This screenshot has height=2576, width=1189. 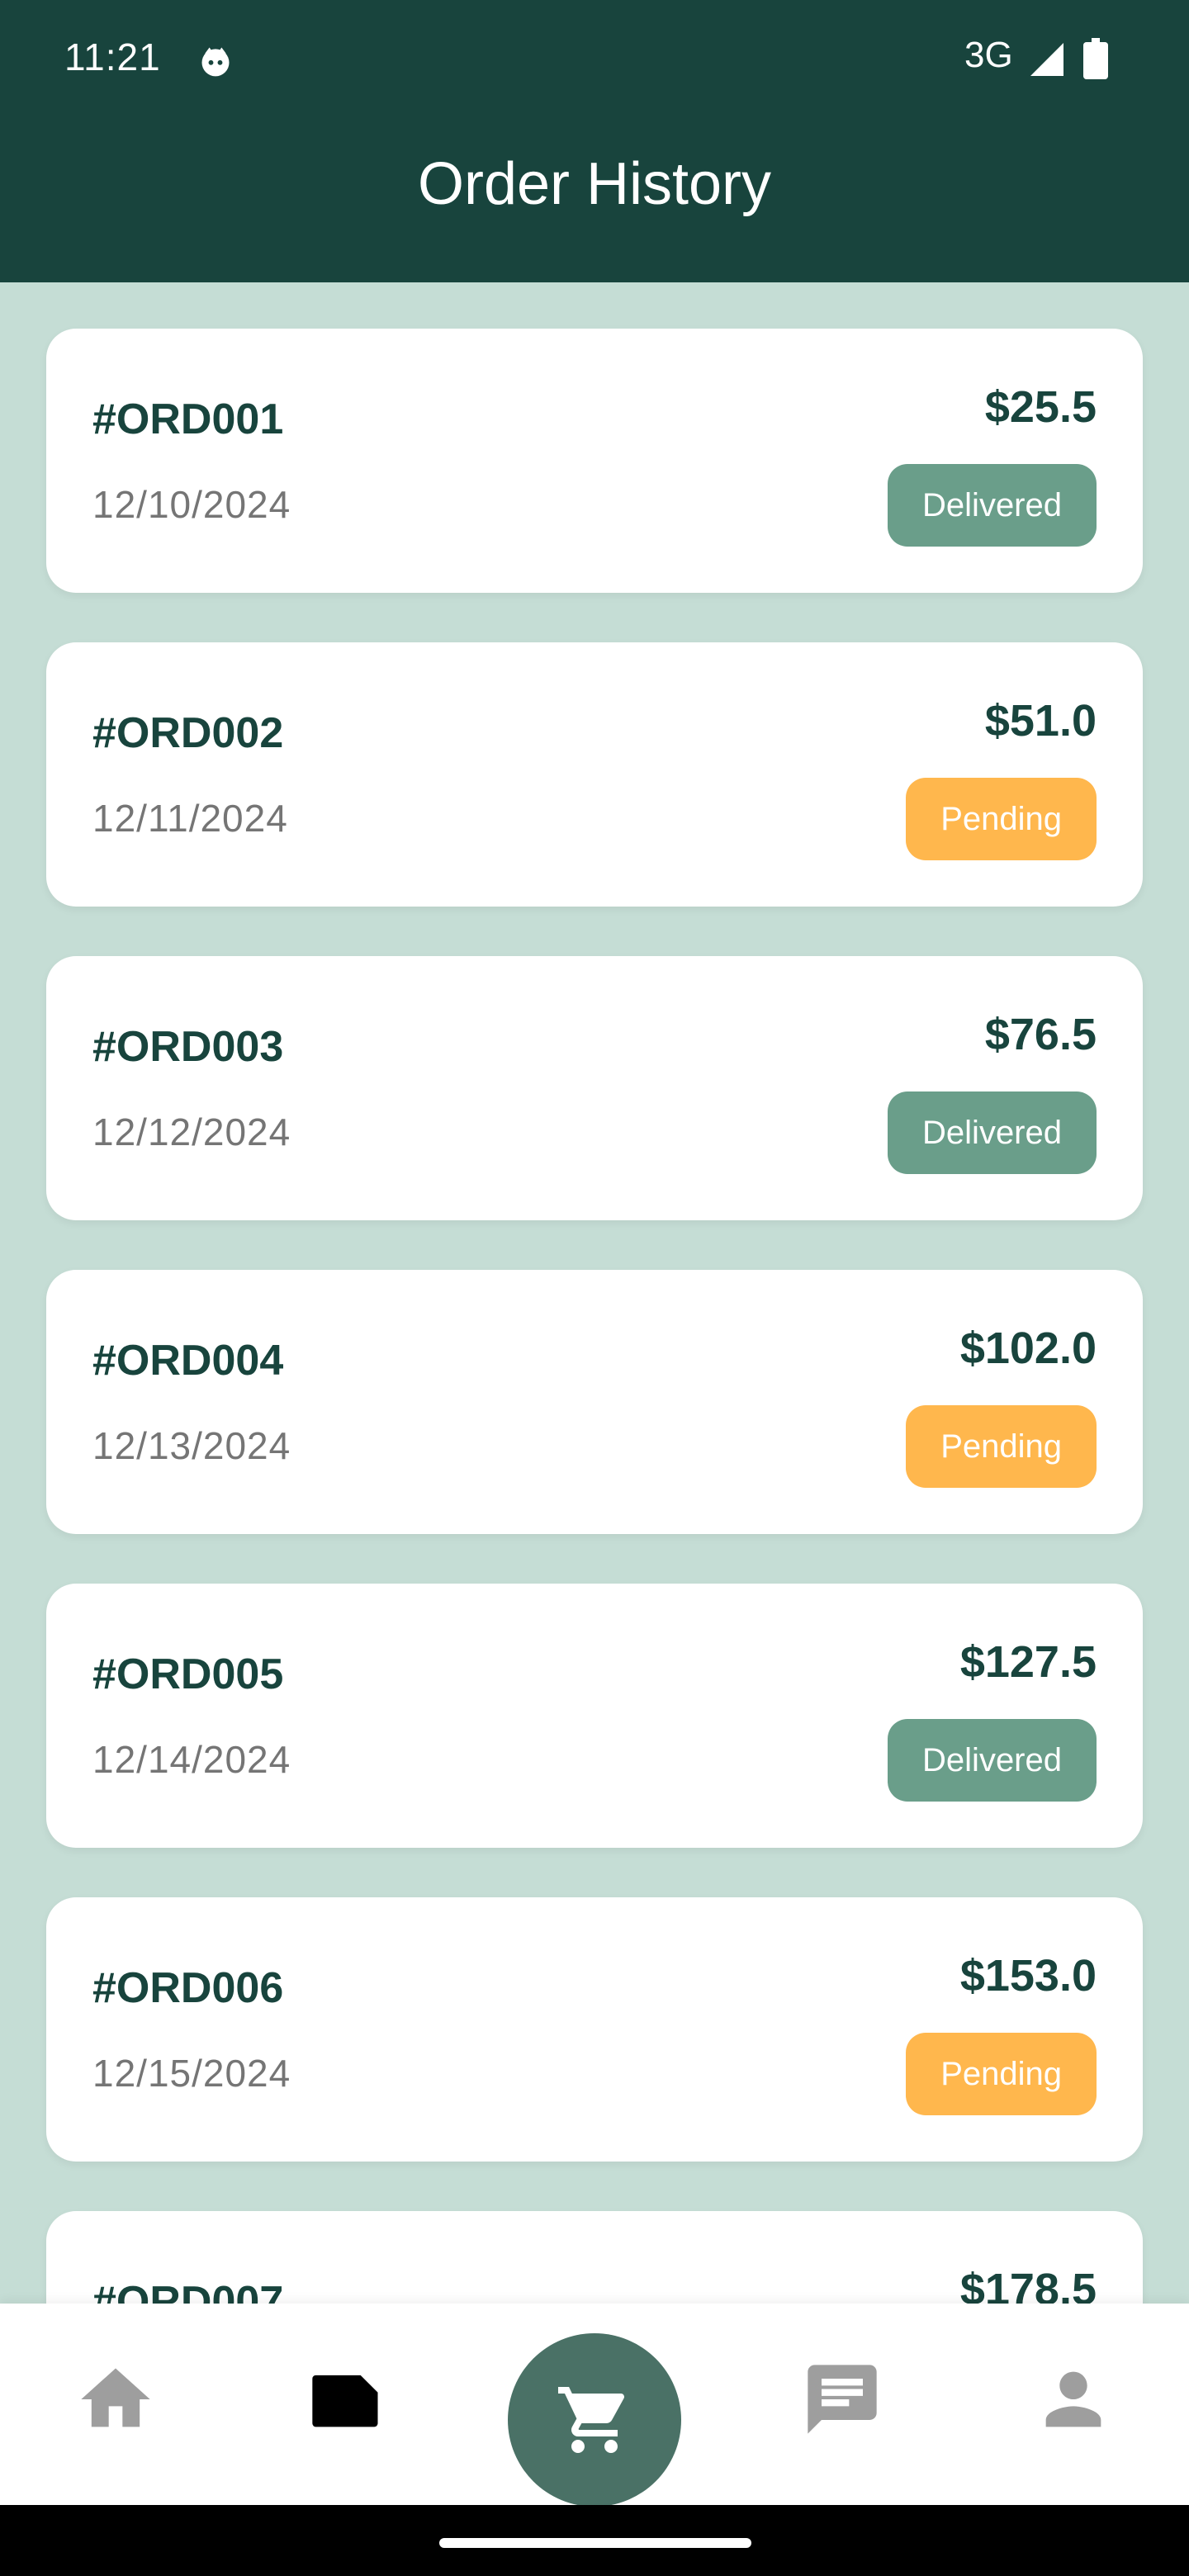 I want to click on orders-icon, so click(x=347, y=2399).